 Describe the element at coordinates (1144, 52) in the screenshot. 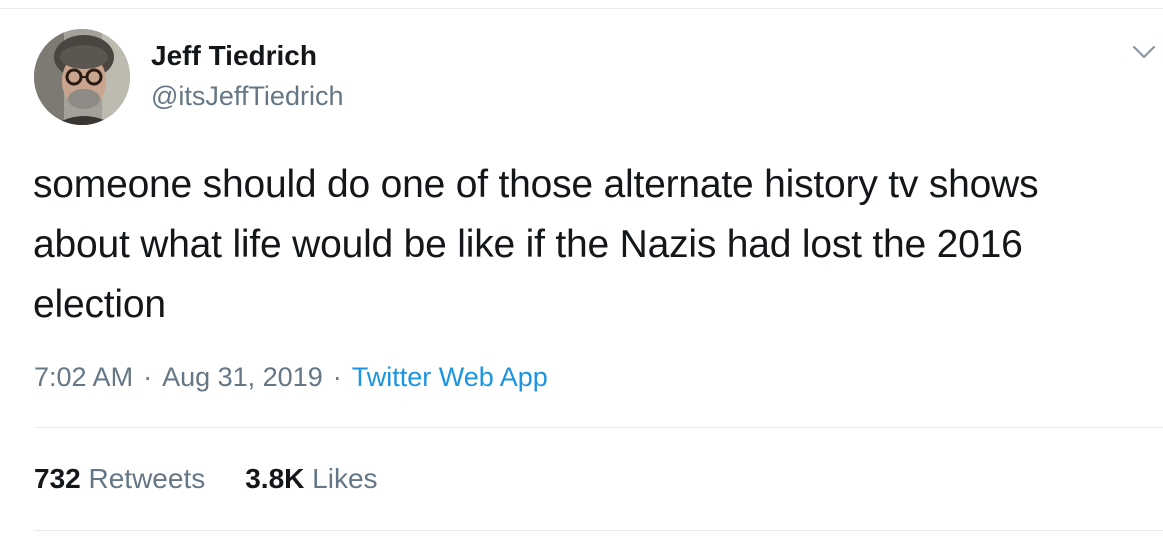

I see `chevron-down-icon` at that location.